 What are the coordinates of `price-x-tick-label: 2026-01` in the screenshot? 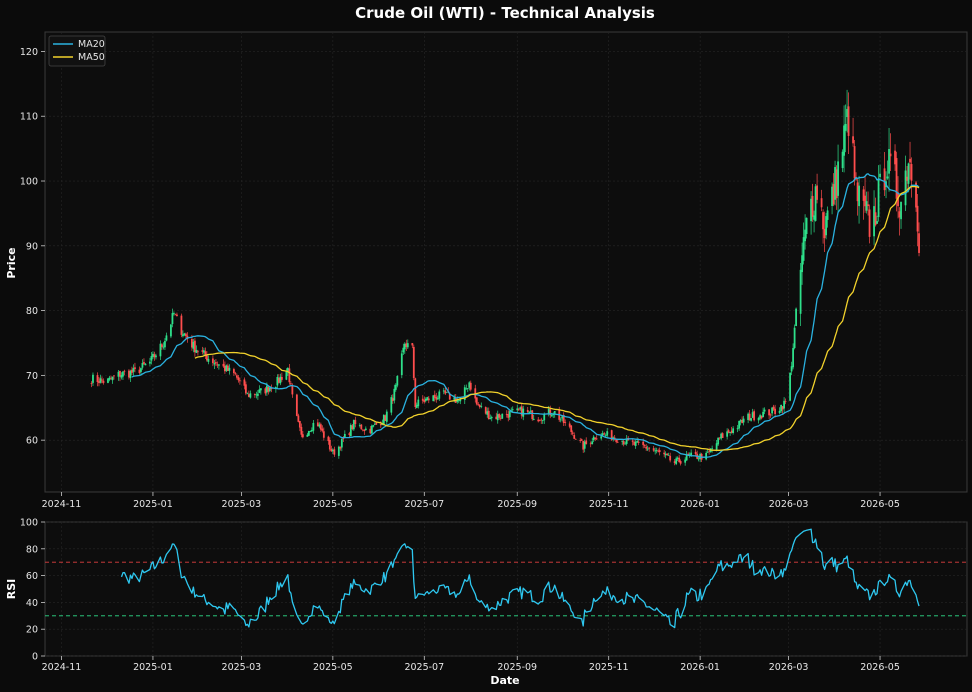 It's located at (700, 504).